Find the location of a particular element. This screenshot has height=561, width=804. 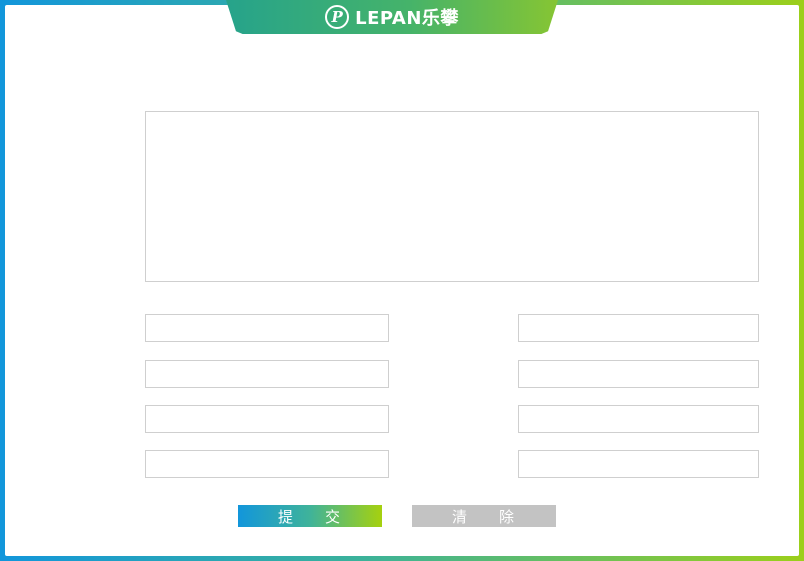

clear-label-char-2: 除 is located at coordinates (508, 516).